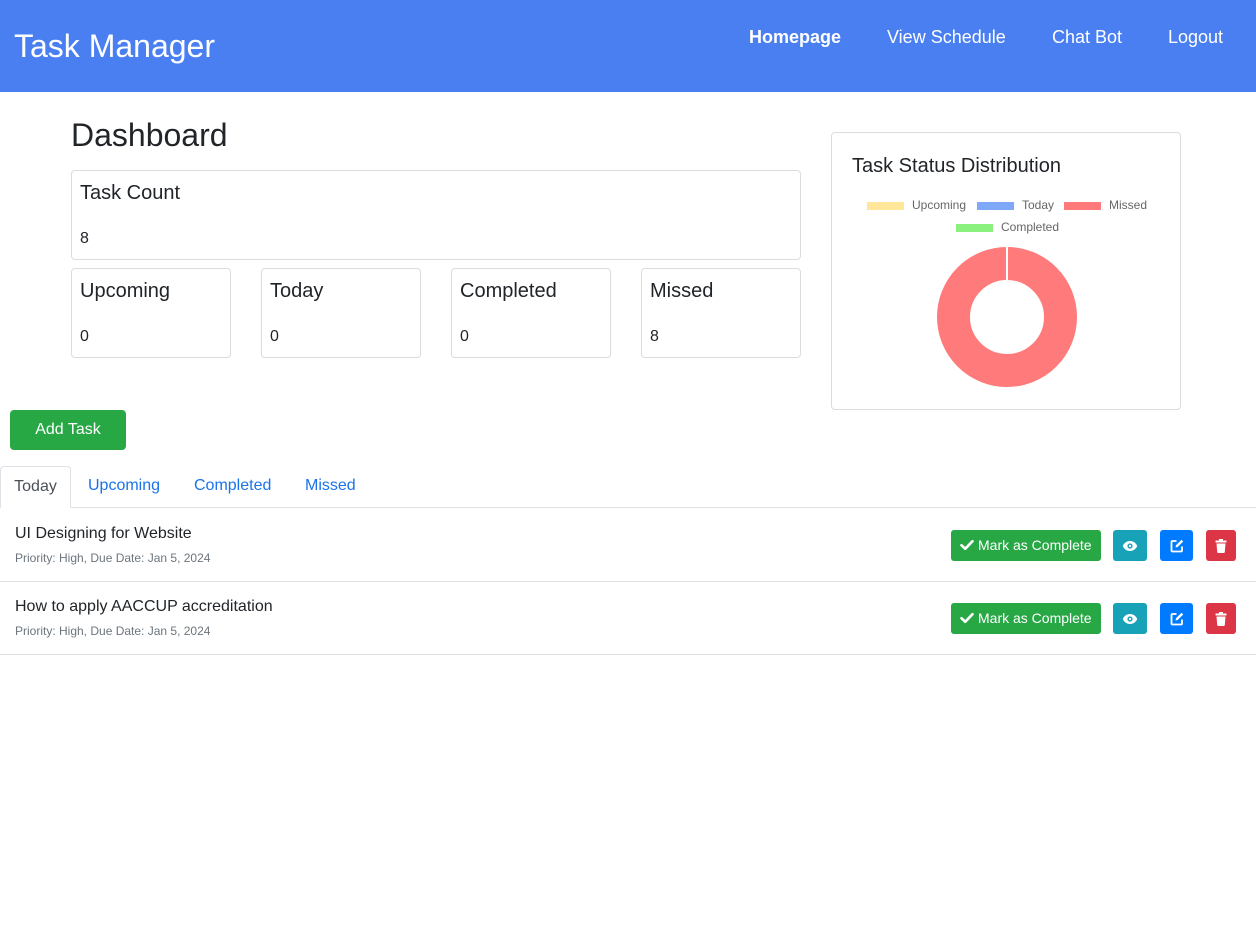 This screenshot has height=952, width=1256. What do you see at coordinates (84, 238) in the screenshot?
I see `task-count-value: 8` at bounding box center [84, 238].